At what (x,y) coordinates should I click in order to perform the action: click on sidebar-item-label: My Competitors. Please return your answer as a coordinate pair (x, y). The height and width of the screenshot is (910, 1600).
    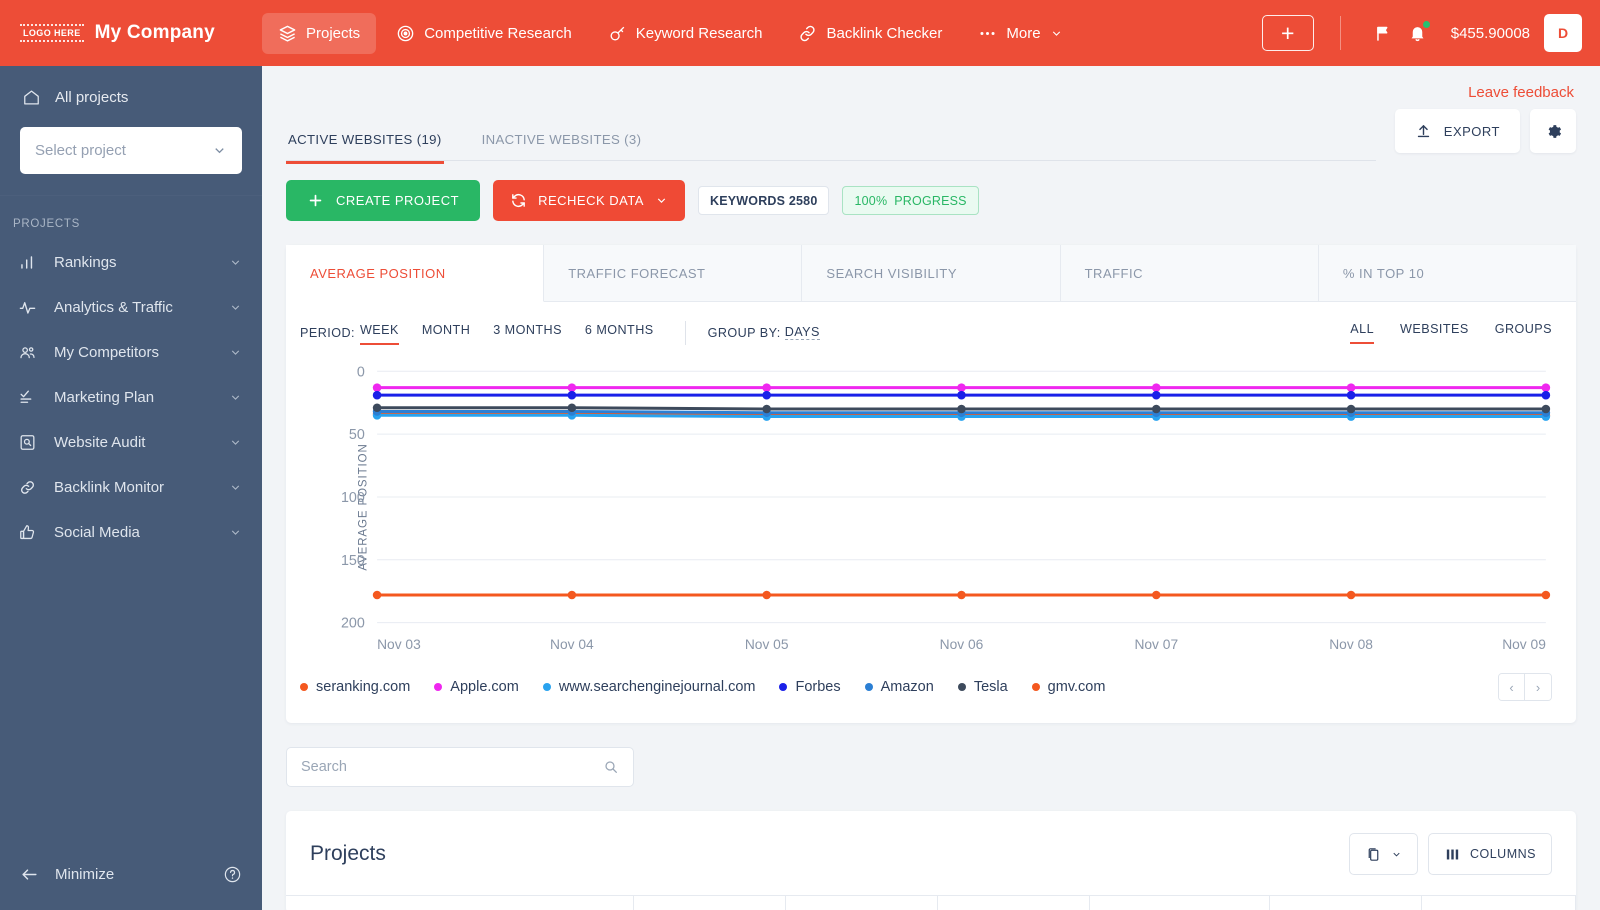
    Looking at the image, I should click on (107, 352).